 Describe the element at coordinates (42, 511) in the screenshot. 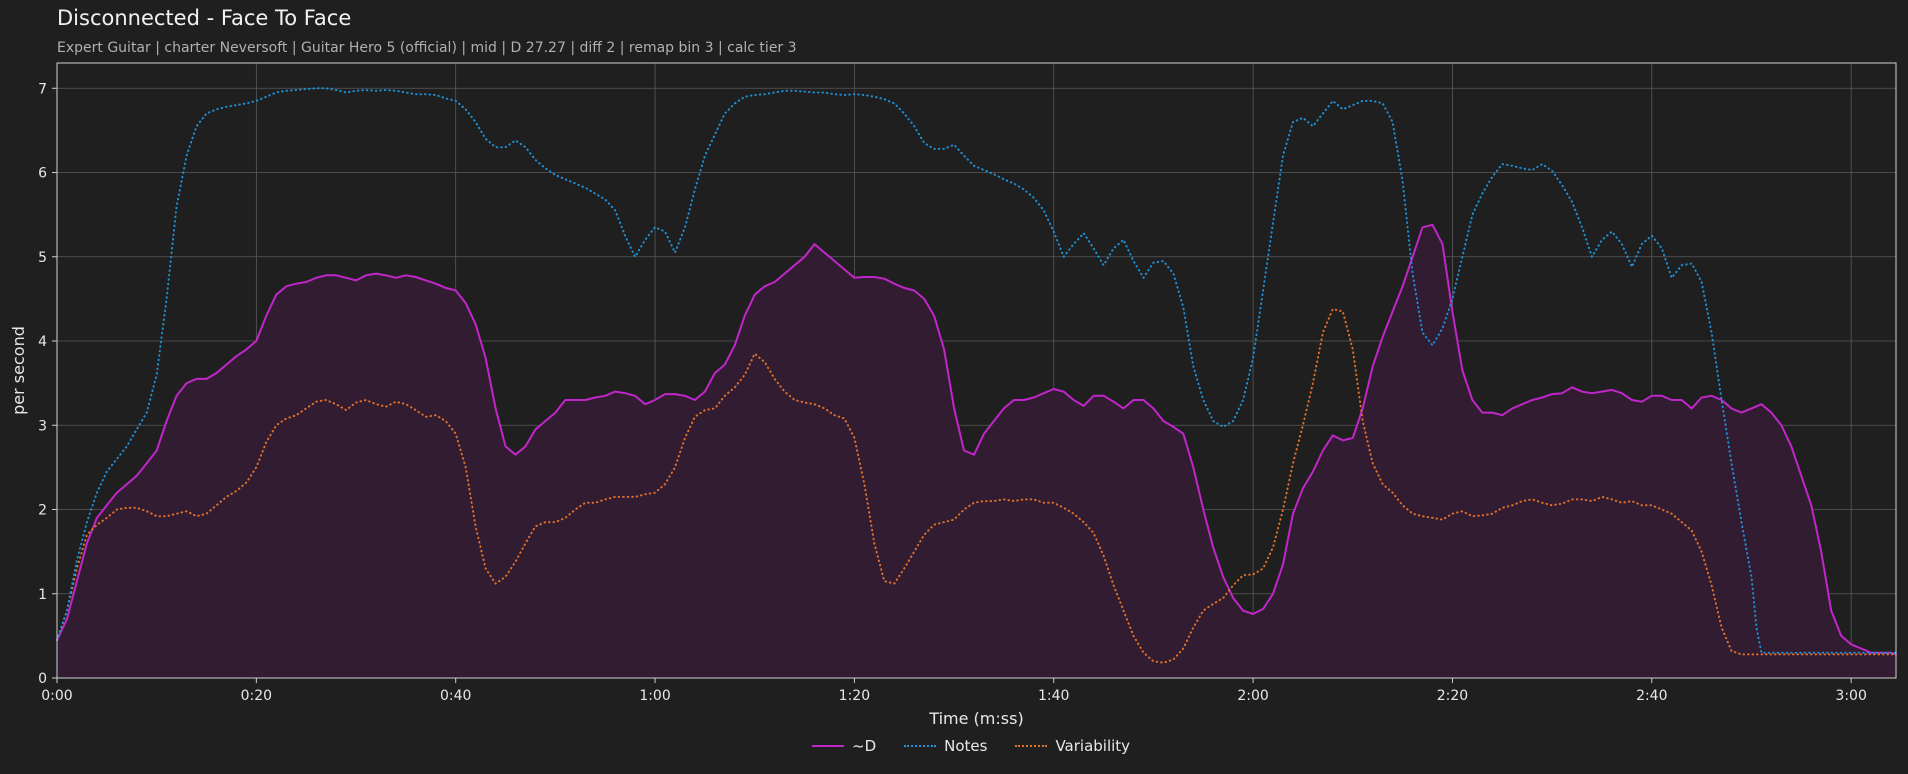

I see `y-tick-label: 2` at that location.